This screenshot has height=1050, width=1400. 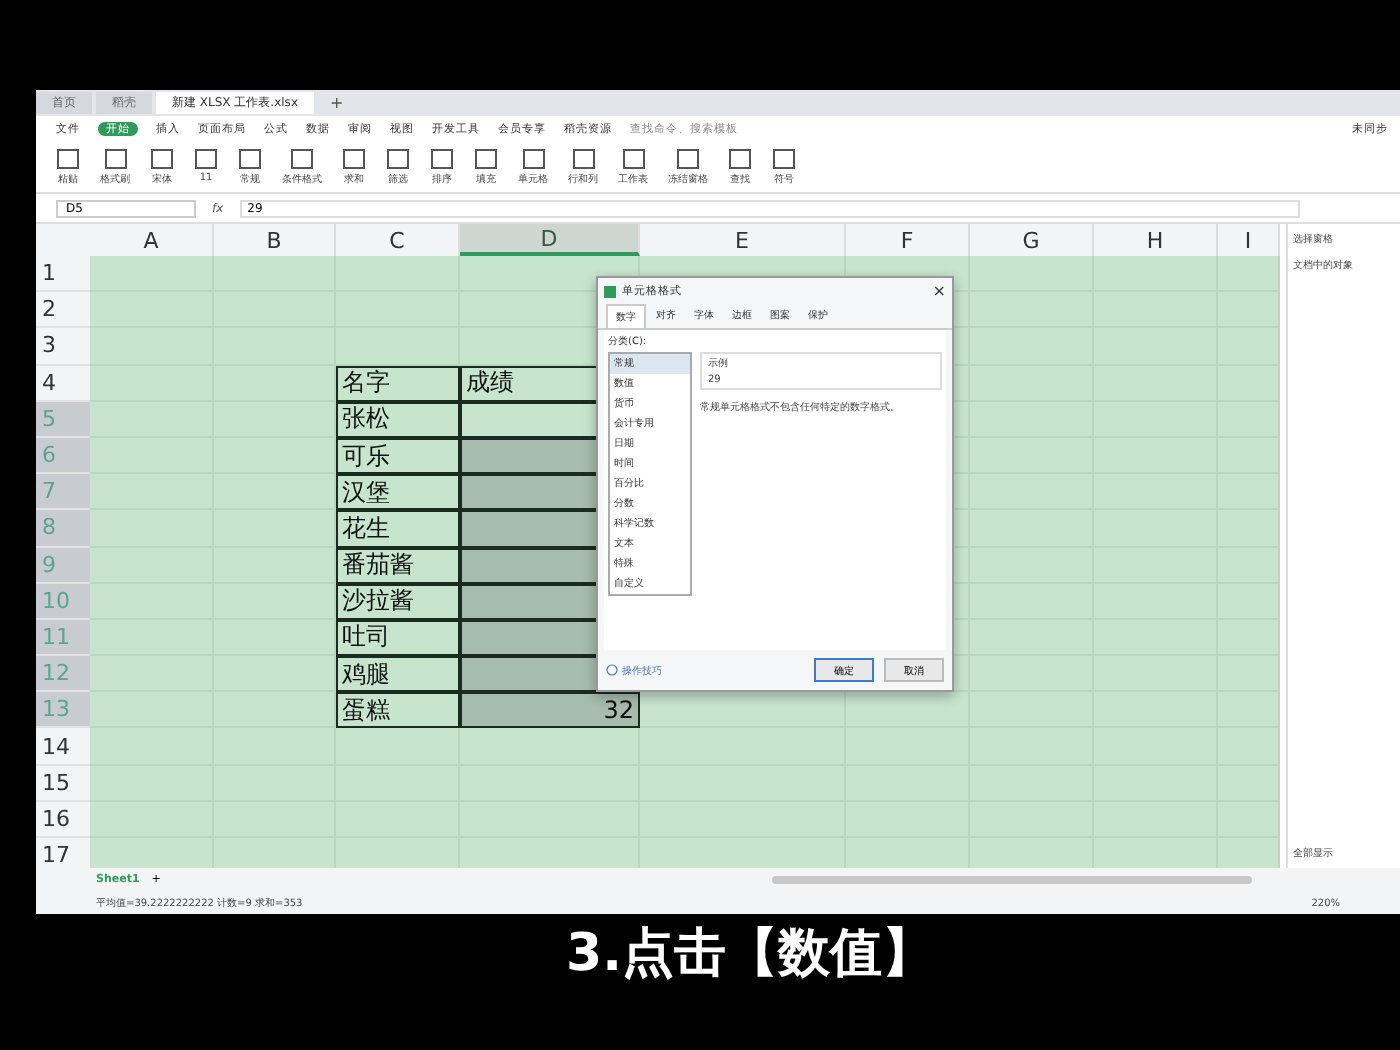 What do you see at coordinates (939, 291) in the screenshot?
I see `close-button: ×` at bounding box center [939, 291].